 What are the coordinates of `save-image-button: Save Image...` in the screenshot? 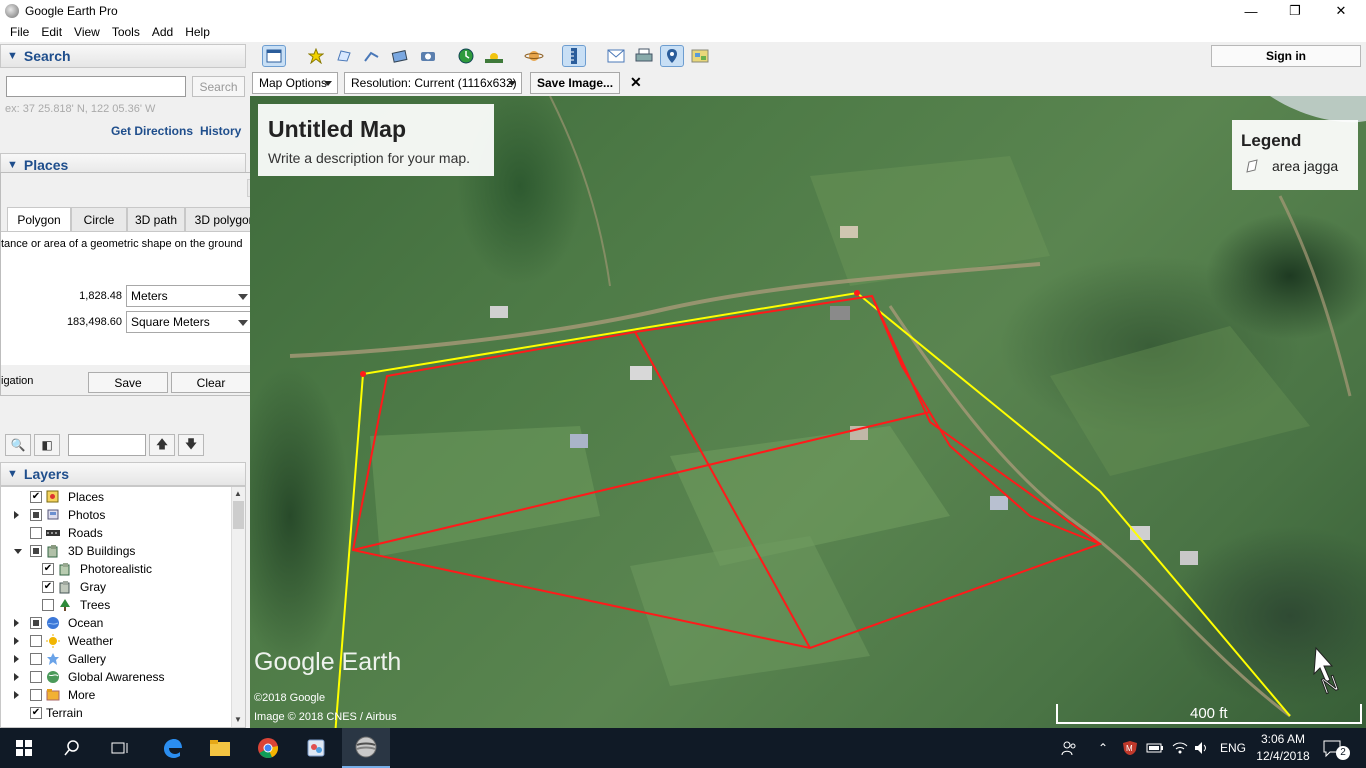 It's located at (575, 83).